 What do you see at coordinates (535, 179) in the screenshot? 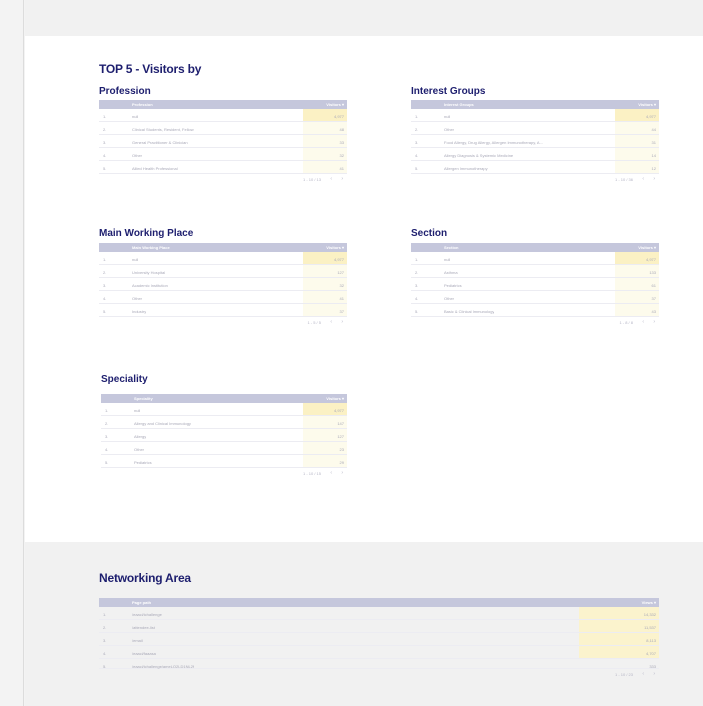
I see `pagination: 1 - 10 / 36 ‹ ›` at bounding box center [535, 179].